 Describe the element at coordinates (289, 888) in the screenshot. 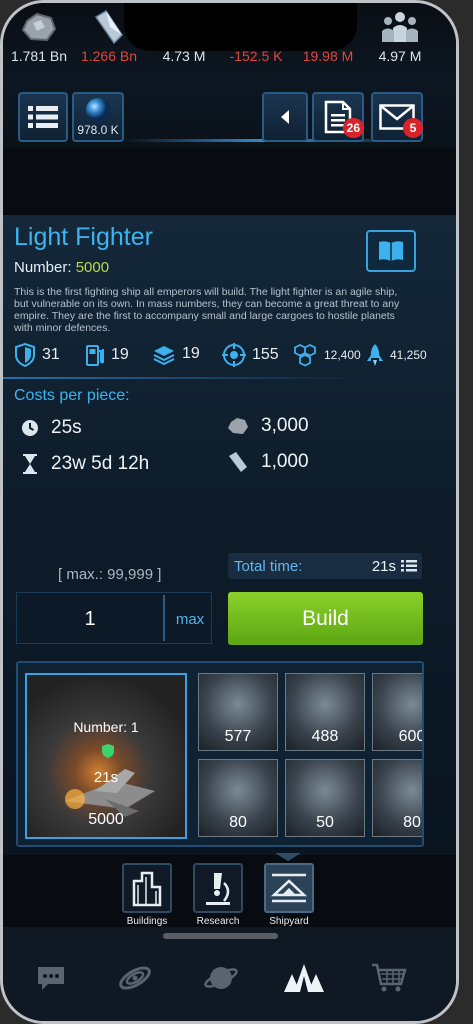

I see `shipyard-icon` at that location.